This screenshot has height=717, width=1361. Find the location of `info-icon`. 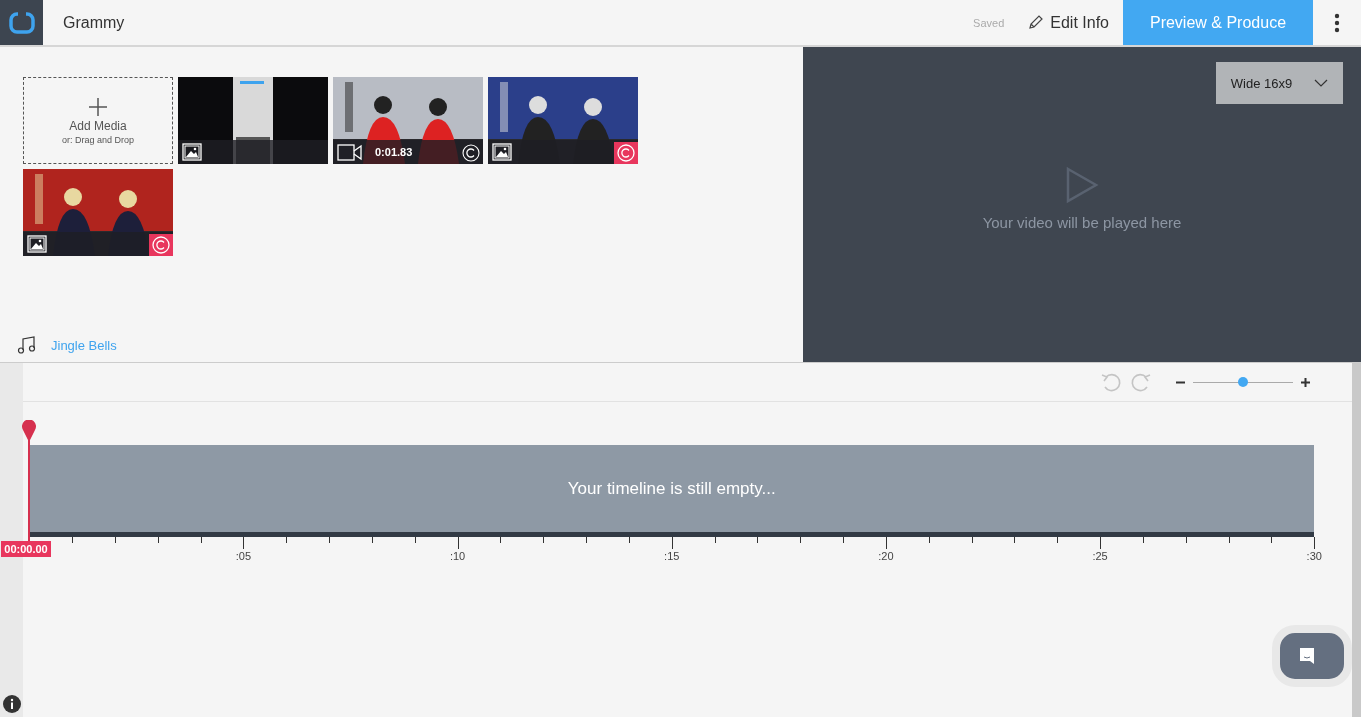

info-icon is located at coordinates (11, 704).